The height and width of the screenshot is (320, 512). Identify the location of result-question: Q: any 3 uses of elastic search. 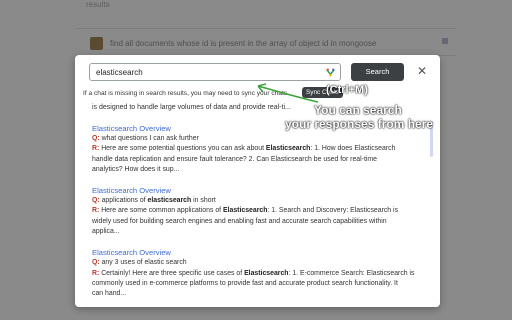
(260, 263).